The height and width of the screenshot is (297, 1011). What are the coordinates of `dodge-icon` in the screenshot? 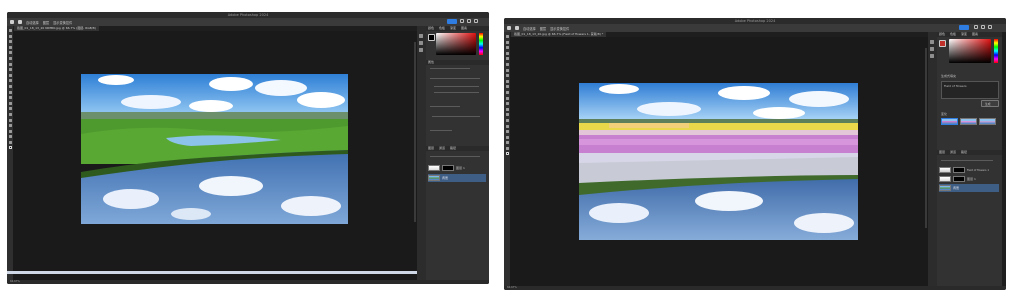 It's located at (507, 115).